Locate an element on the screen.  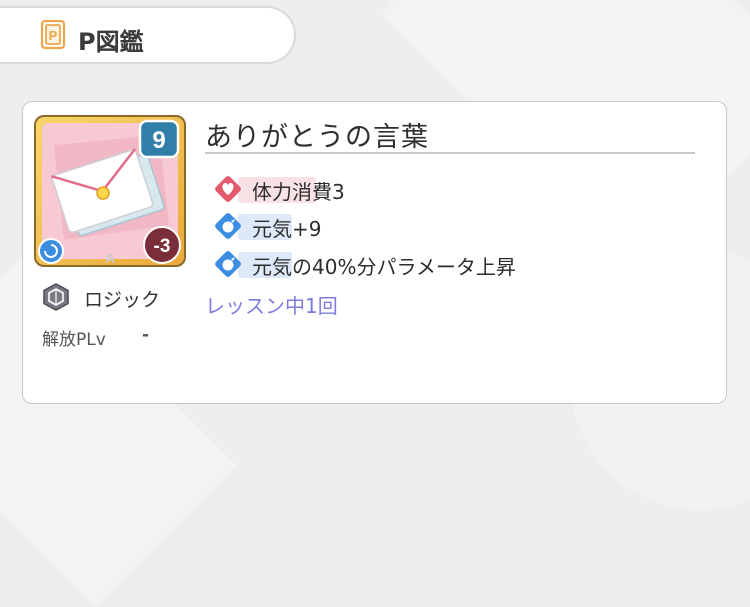
effect-text: 元気の40%分パラメータ上昇 is located at coordinates (384, 267).